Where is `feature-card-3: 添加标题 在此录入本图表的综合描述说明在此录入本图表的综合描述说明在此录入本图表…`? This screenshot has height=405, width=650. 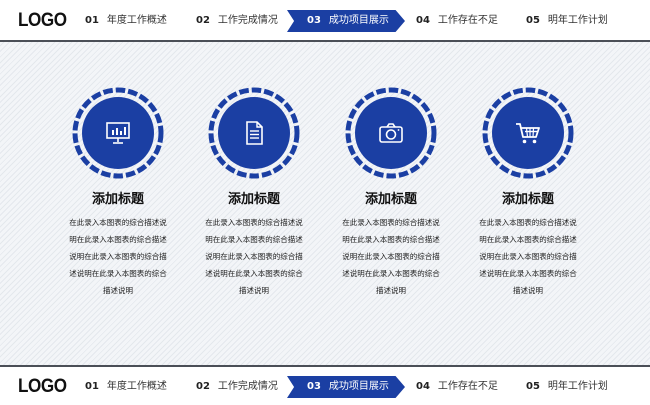 feature-card-3: 添加标题 在此录入本图表的综合描述说明在此录入本图表的综合描述说明在此录入本图表… is located at coordinates (391, 193).